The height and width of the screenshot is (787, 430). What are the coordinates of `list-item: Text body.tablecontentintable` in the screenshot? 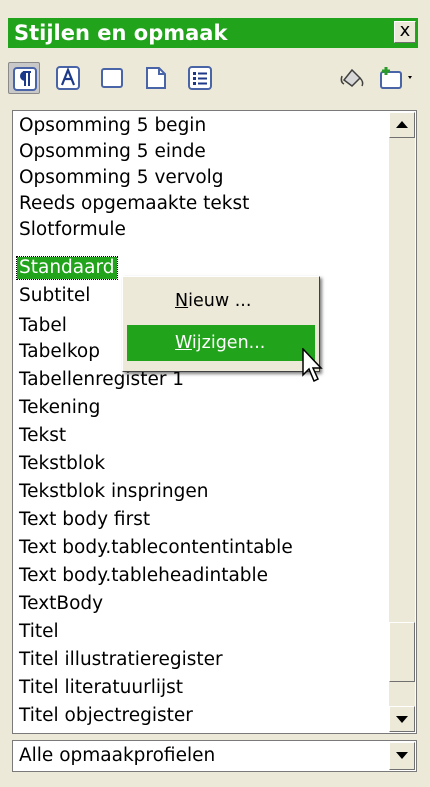 It's located at (156, 548).